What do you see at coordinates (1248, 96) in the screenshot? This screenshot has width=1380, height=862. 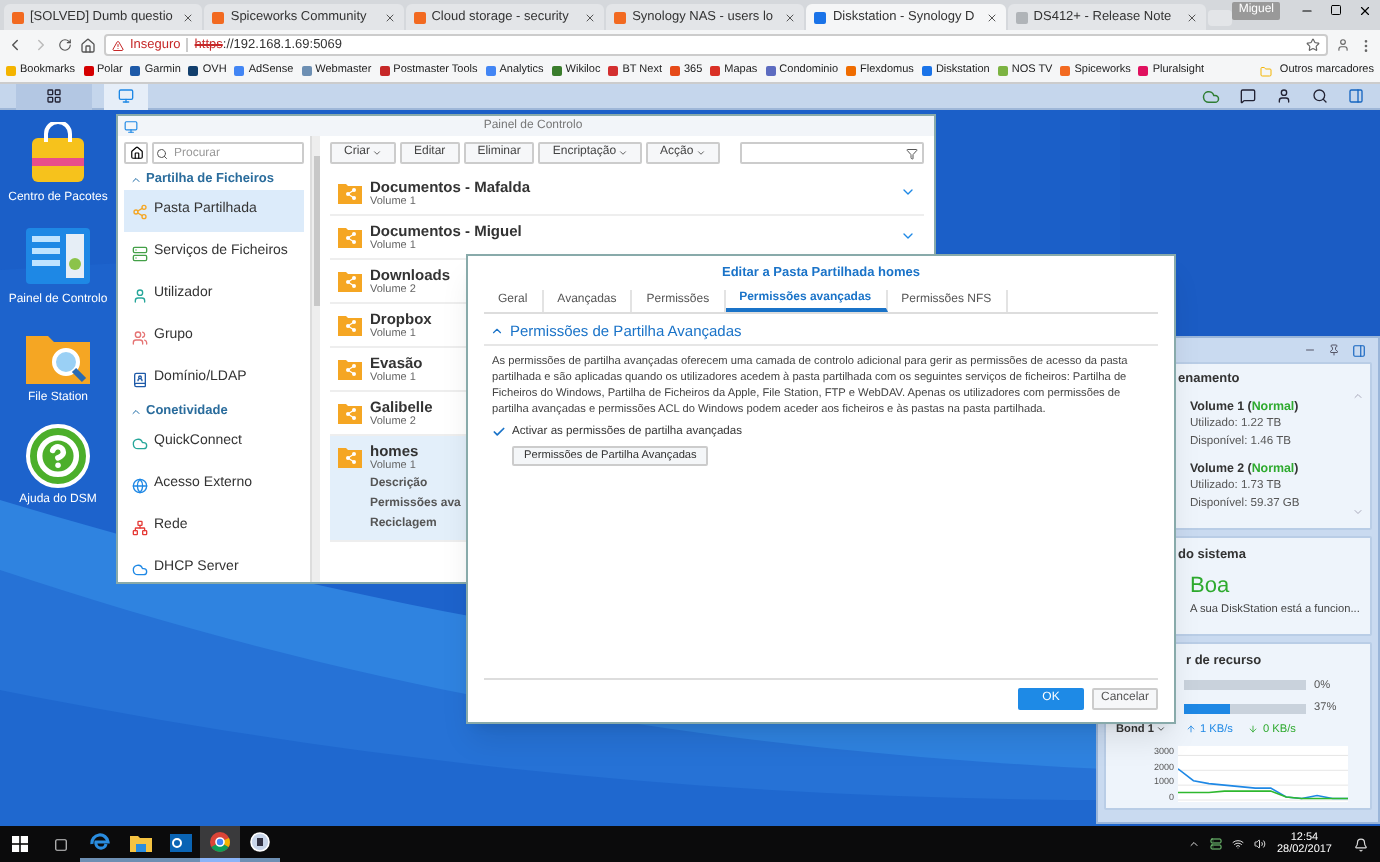 I see `notifications-icon` at bounding box center [1248, 96].